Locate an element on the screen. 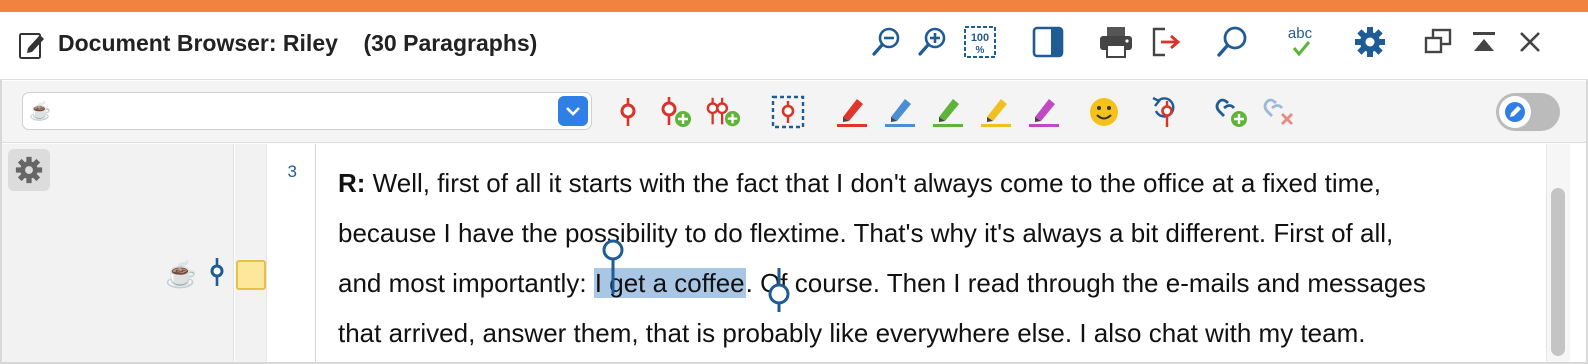  collapse-icon is located at coordinates (1484, 42).